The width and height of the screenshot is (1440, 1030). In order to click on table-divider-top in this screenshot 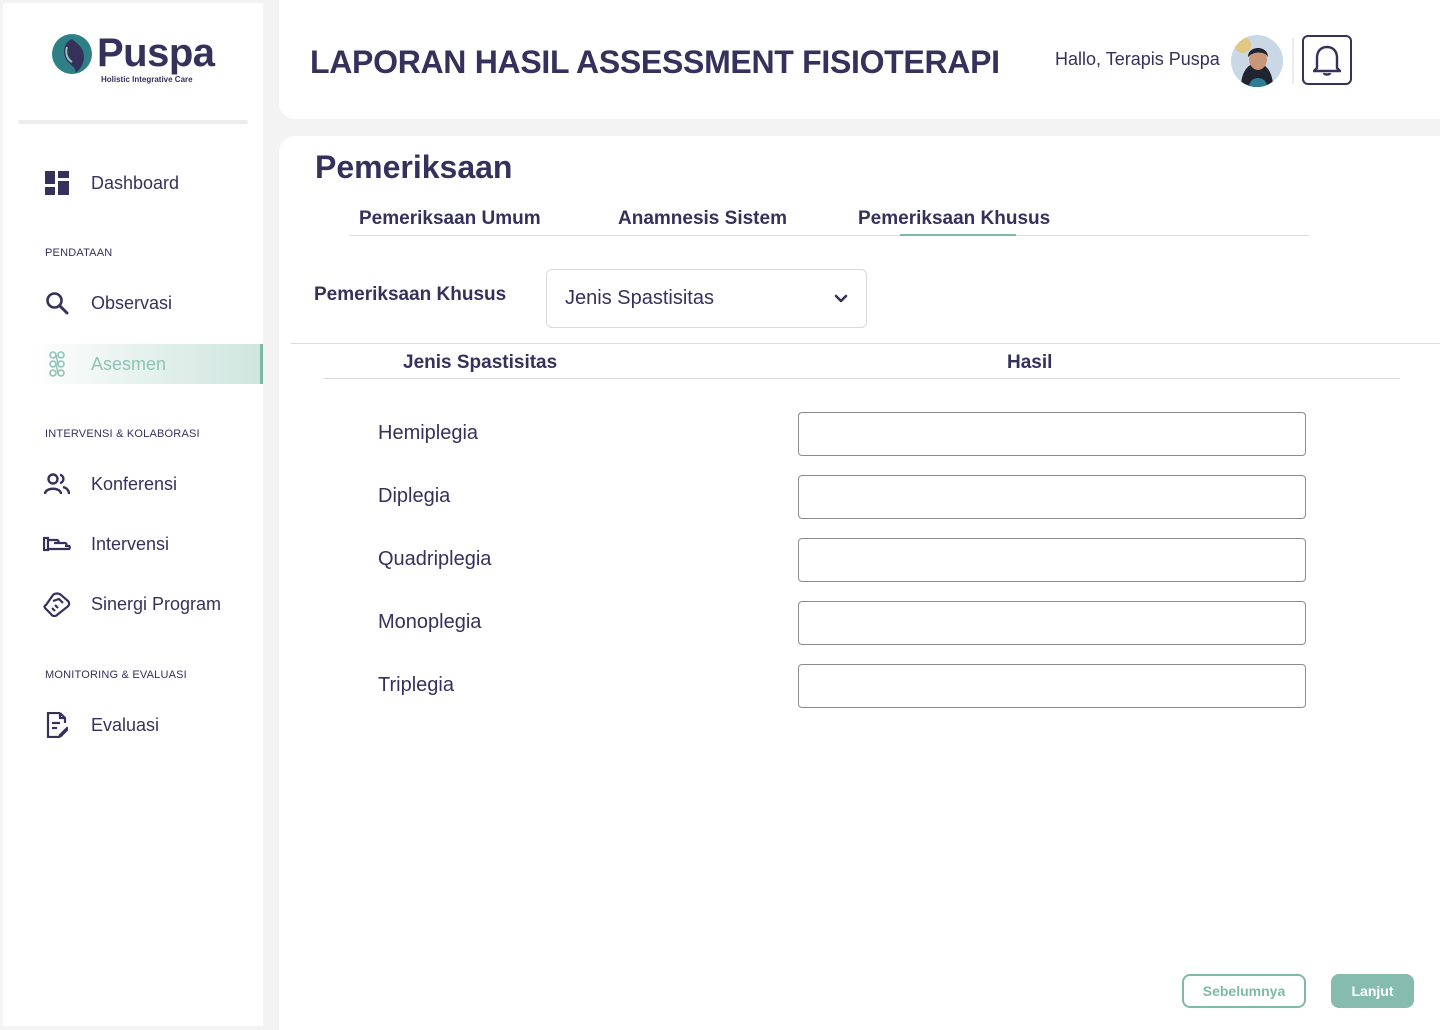, I will do `click(865, 343)`.